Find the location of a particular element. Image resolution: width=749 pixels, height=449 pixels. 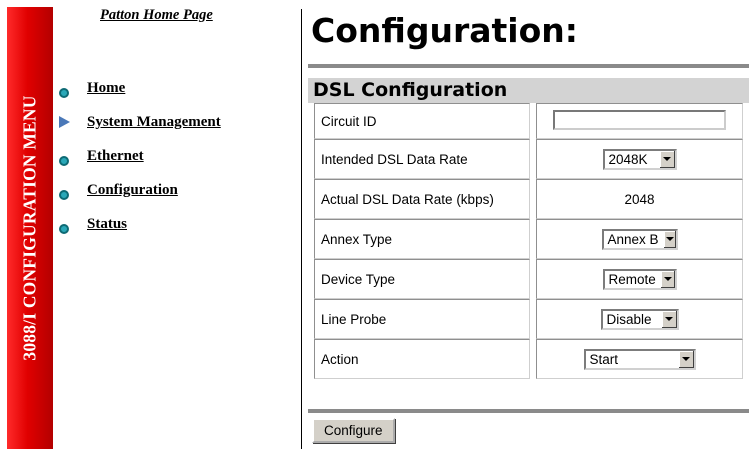

intended-rate-label: Intended DSL Data Rate is located at coordinates (422, 159).